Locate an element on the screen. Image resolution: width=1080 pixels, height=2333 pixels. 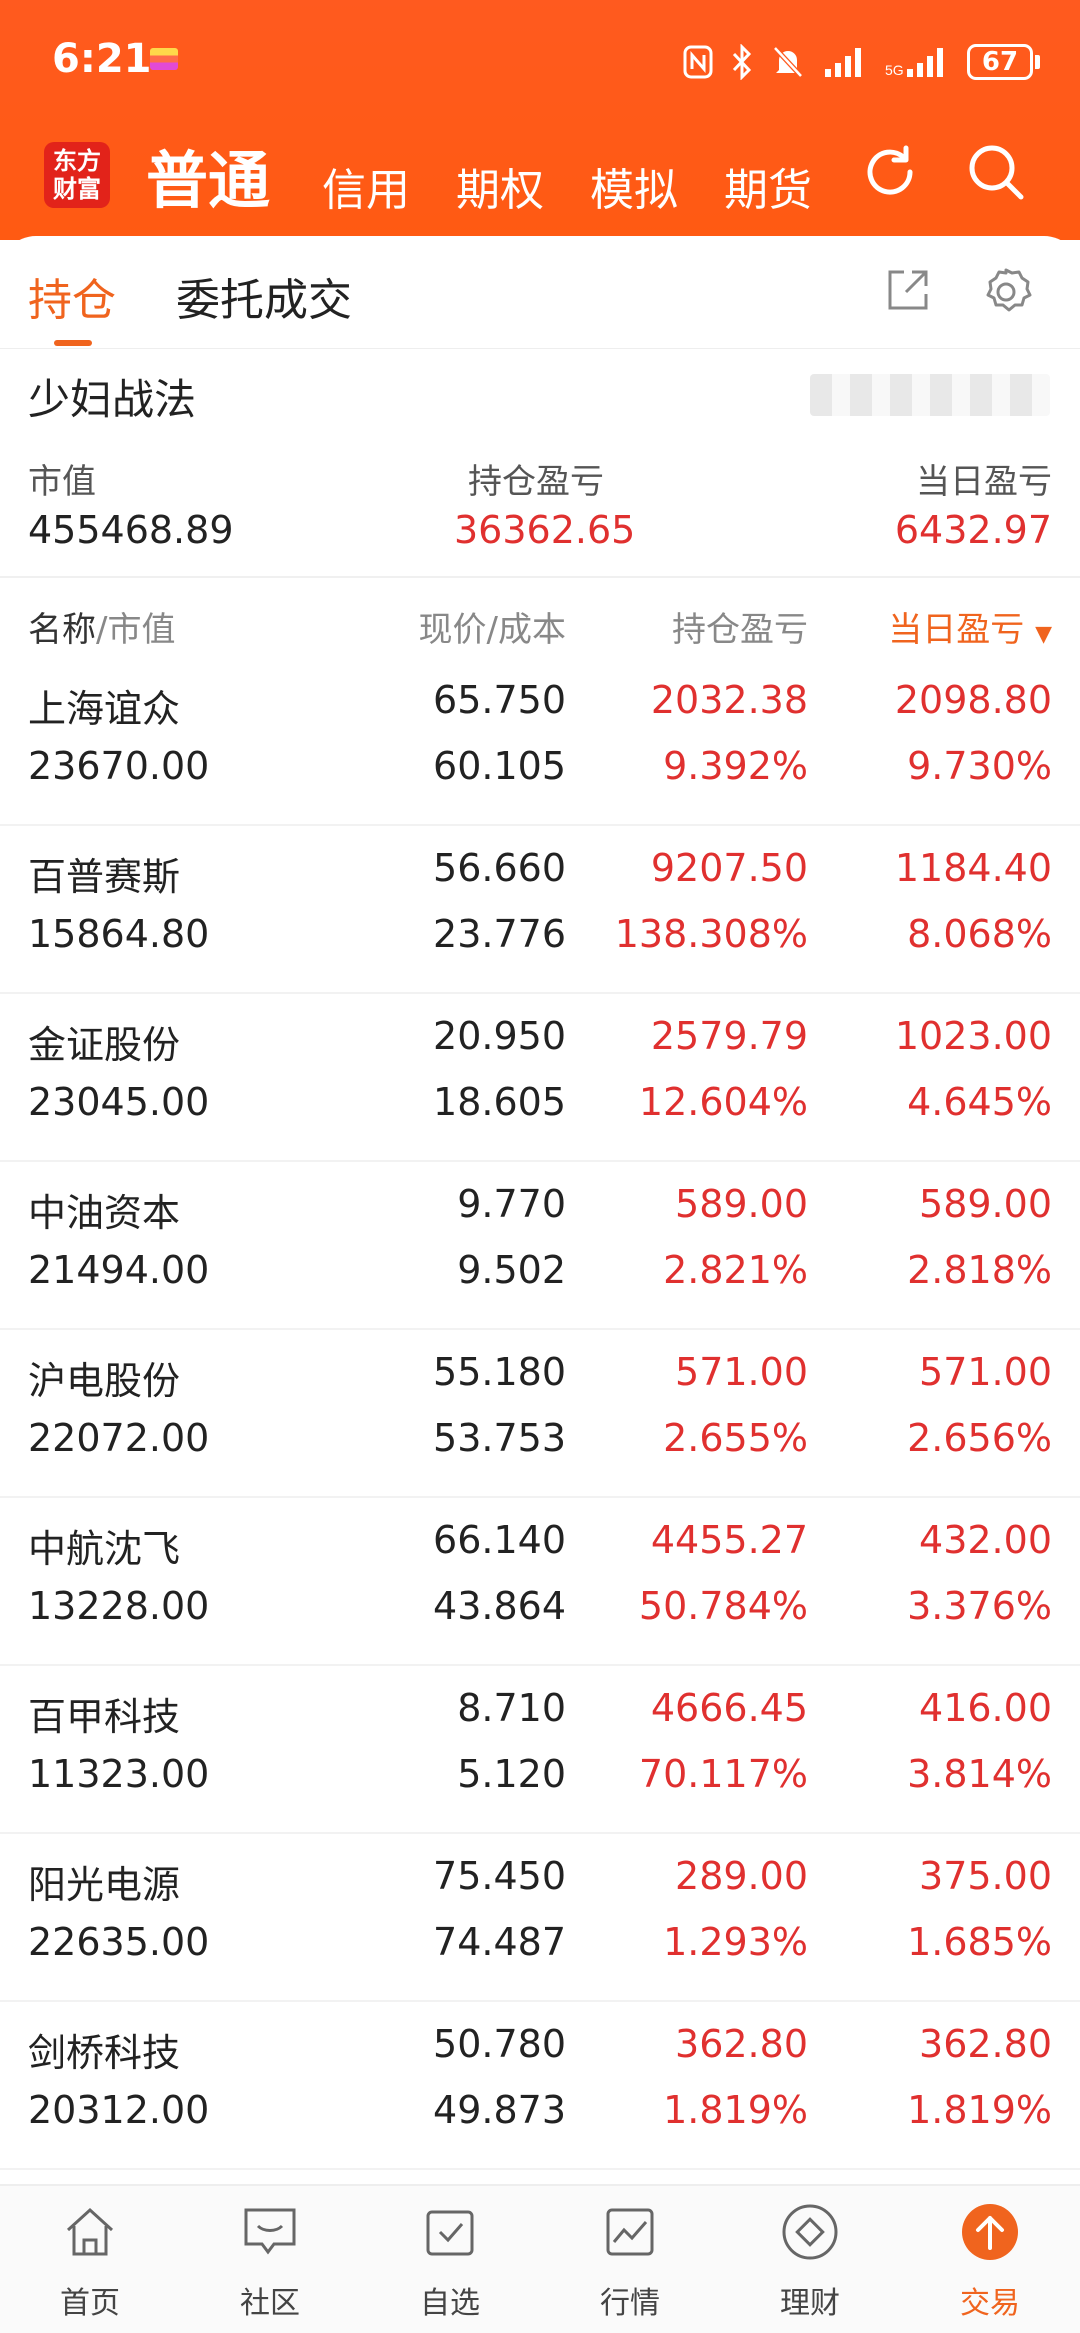
position-pl-pct: 1.293% is located at coordinates (735, 1942).